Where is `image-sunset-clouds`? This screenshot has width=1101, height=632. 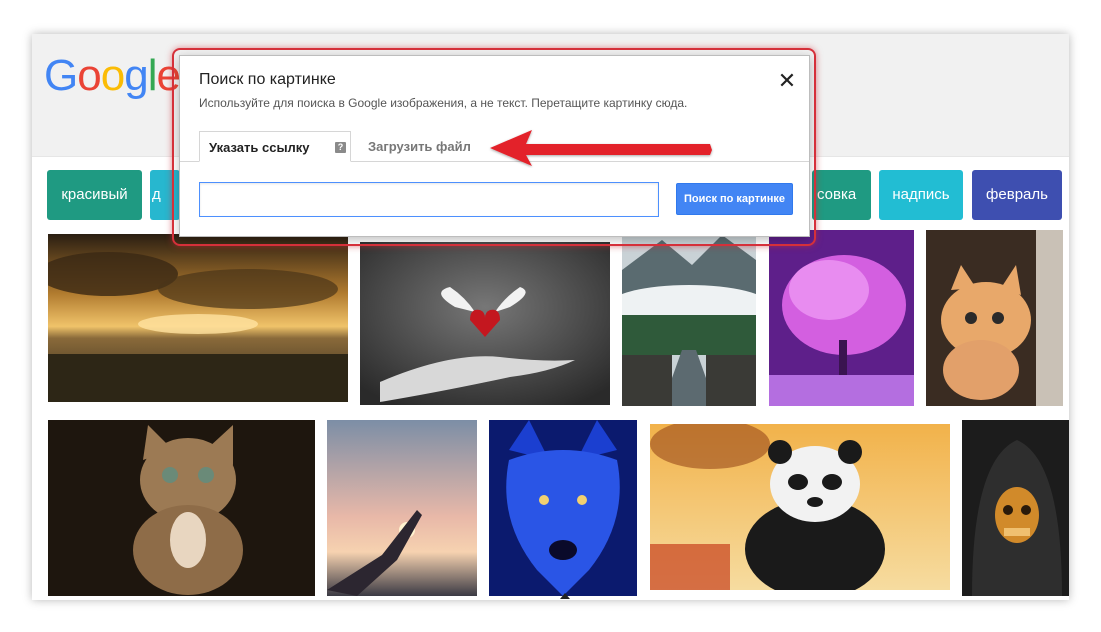 image-sunset-clouds is located at coordinates (198, 318).